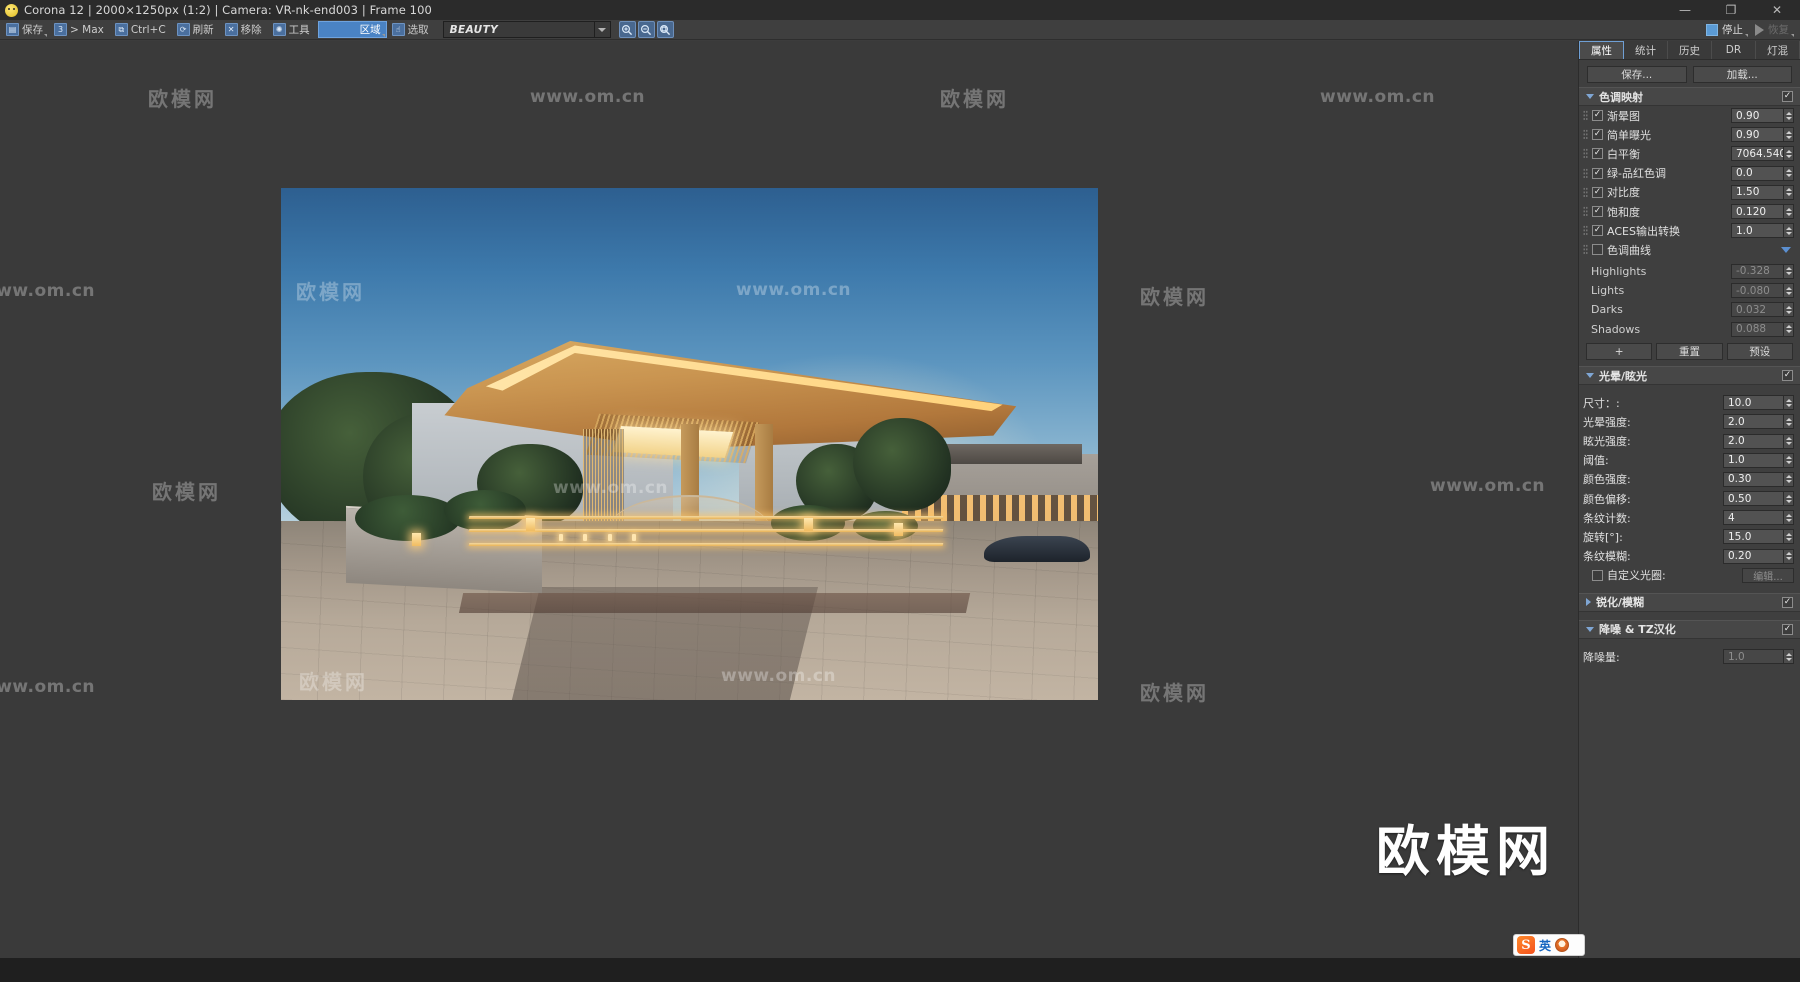  Describe the element at coordinates (627, 29) in the screenshot. I see `zoom-in-icon` at that location.